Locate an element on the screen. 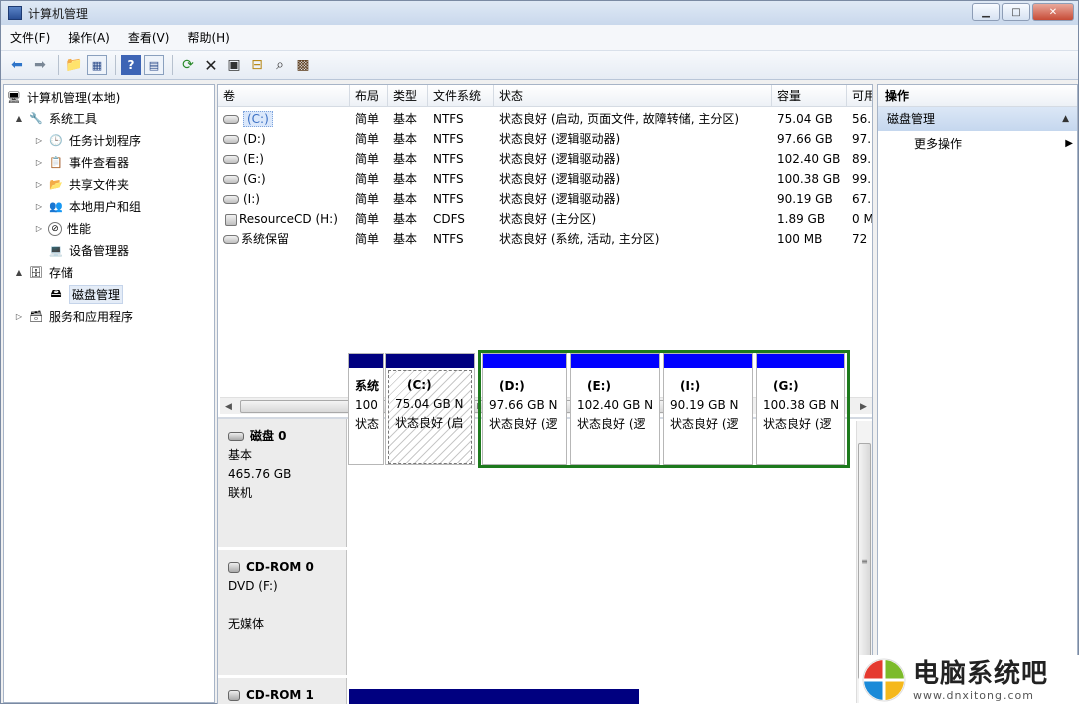 The image size is (1079, 704). tree-item-storage: ▲ 🗄 存储 is located at coordinates (43, 272).